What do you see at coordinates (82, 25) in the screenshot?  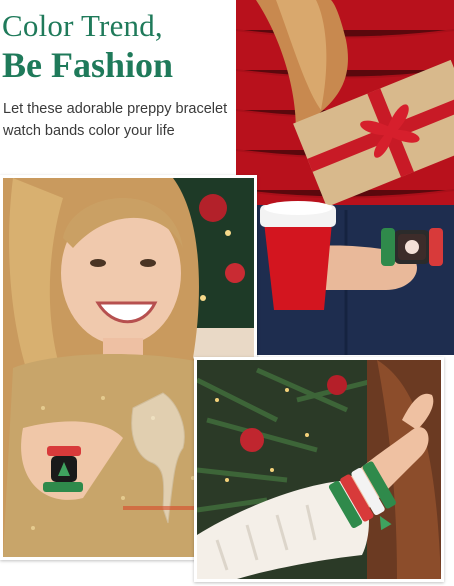 I see `headline-line-1: Color Trend,` at bounding box center [82, 25].